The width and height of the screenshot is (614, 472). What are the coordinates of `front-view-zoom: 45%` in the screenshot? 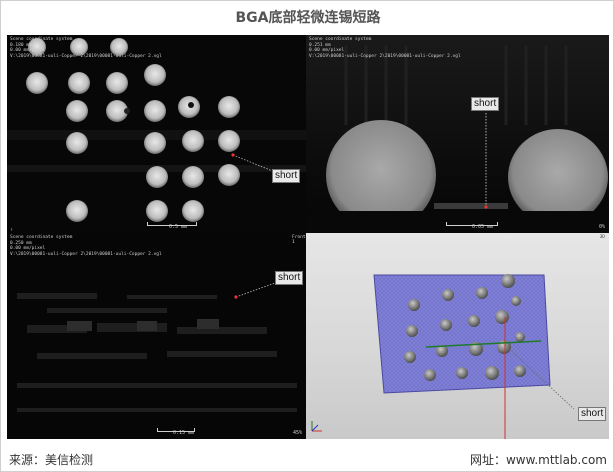 It's located at (297, 433).